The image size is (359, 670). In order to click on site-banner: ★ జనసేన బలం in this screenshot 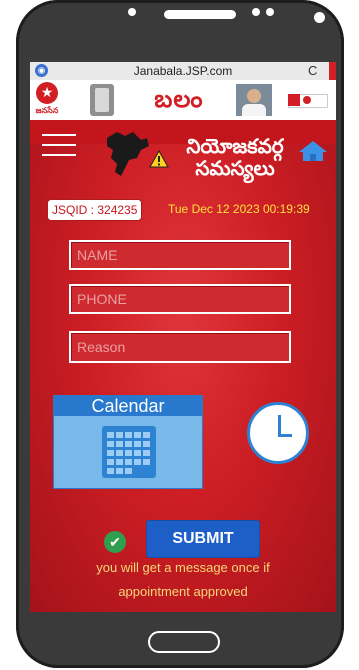, I will do `click(183, 100)`.